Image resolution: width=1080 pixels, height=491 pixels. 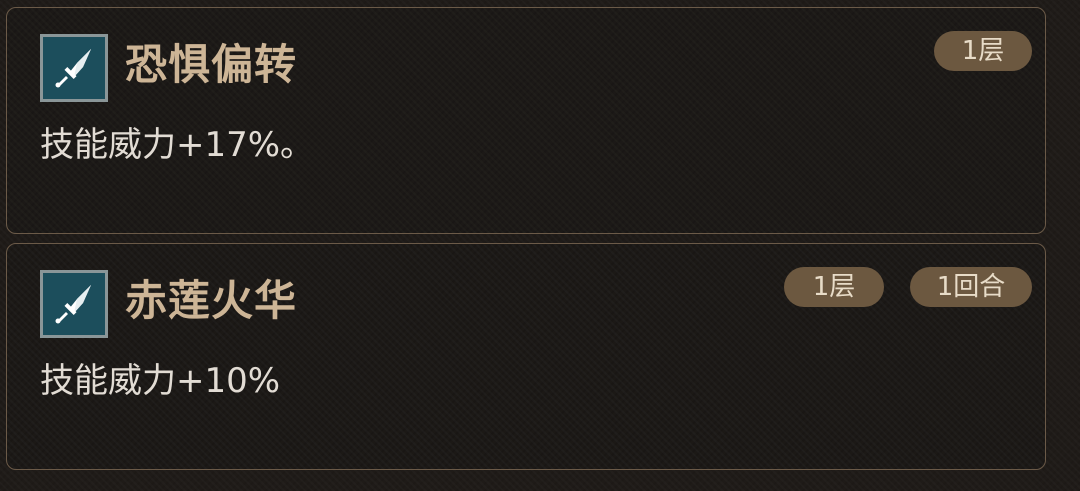 What do you see at coordinates (160, 381) in the screenshot?
I see `buff-description: 技能威力+10%` at bounding box center [160, 381].